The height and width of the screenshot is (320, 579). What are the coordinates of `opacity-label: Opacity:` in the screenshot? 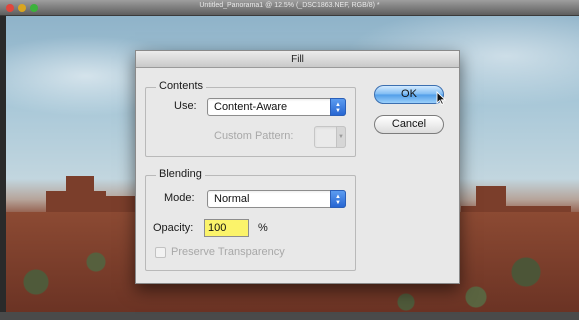 It's located at (173, 228).